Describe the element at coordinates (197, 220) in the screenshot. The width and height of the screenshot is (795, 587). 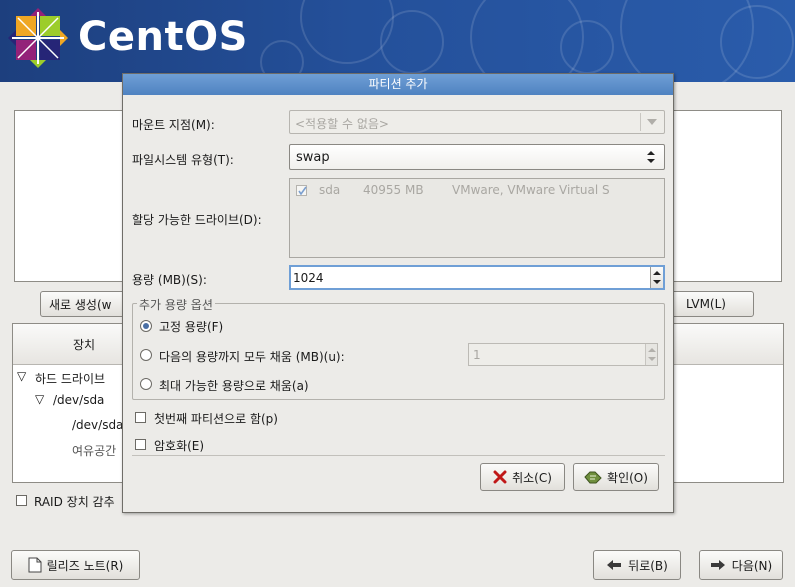
I see `drives-label: 할당 가능한 드라이브(D):` at that location.